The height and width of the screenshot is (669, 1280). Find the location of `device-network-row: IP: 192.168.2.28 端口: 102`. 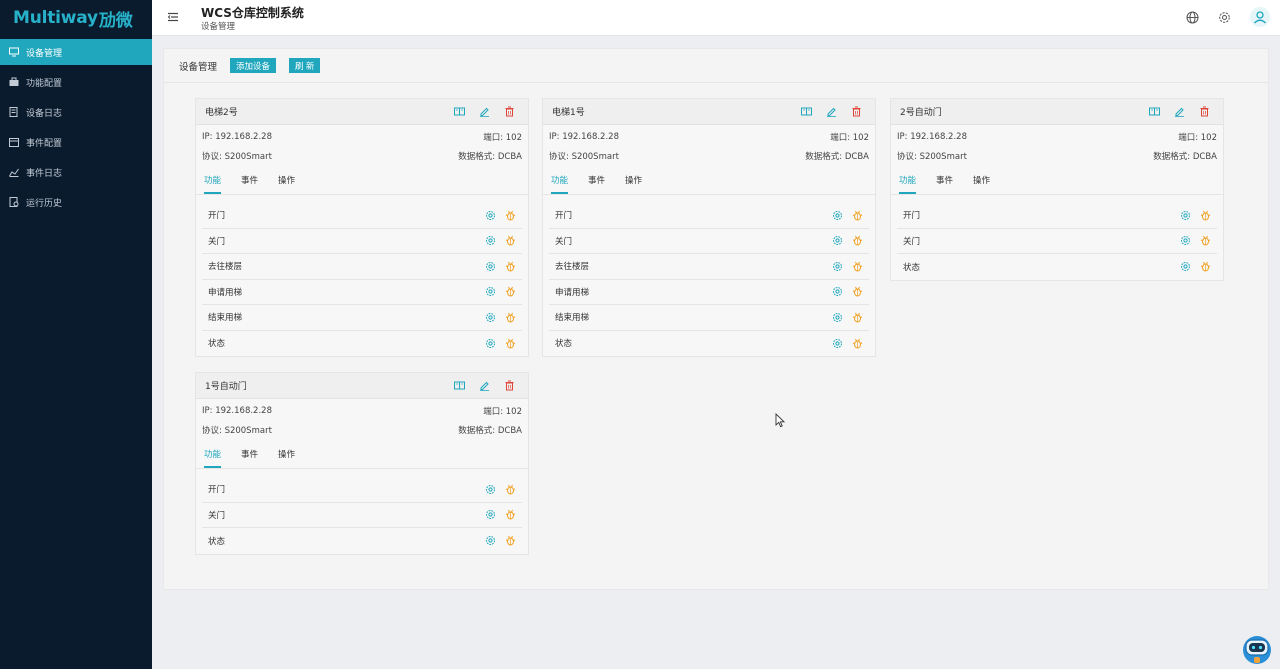

device-network-row: IP: 192.168.2.28 端口: 102 is located at coordinates (362, 136).